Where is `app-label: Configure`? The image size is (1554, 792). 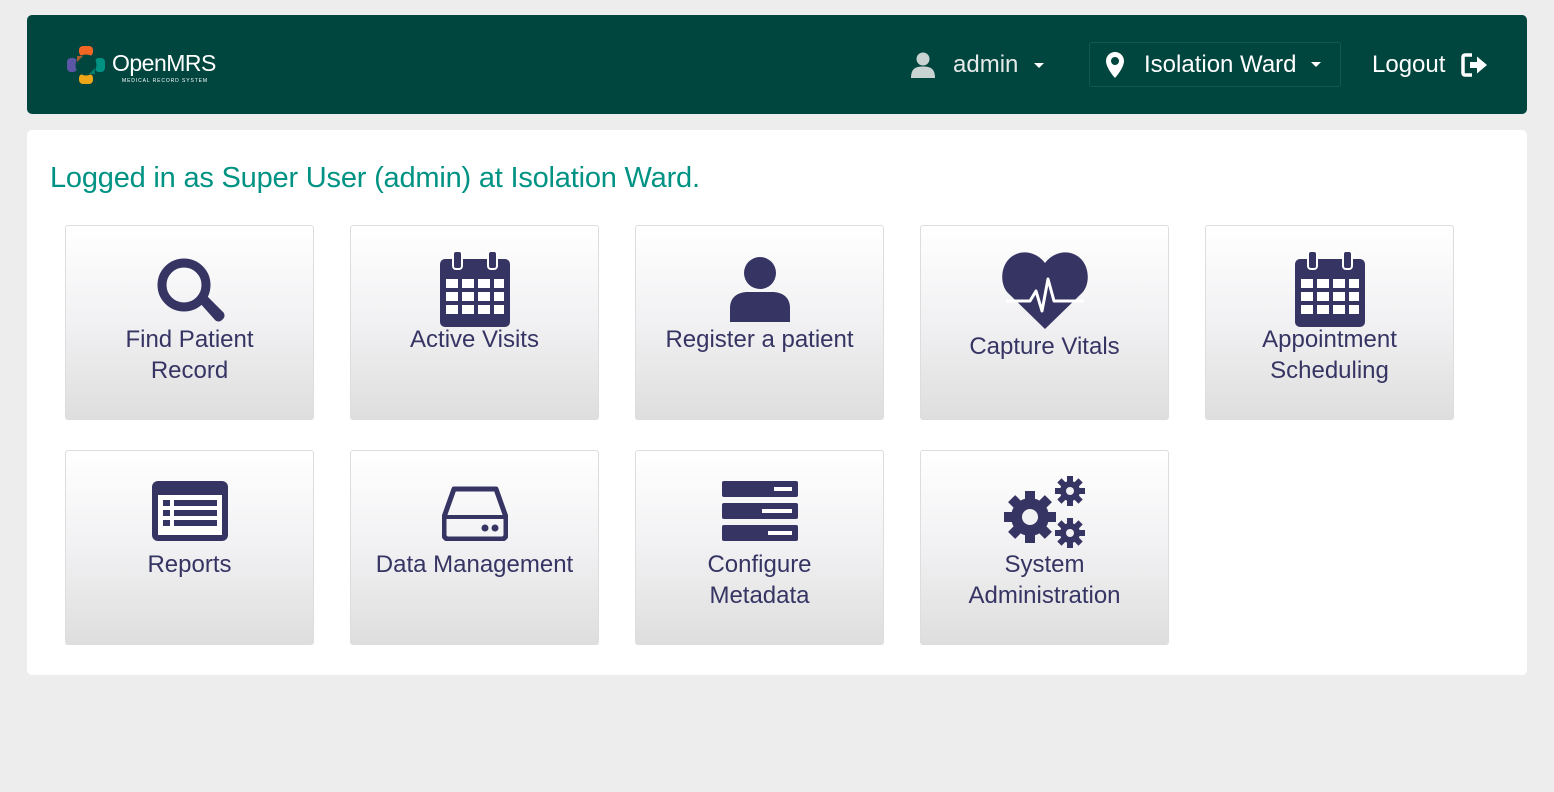
app-label: Configure is located at coordinates (759, 564).